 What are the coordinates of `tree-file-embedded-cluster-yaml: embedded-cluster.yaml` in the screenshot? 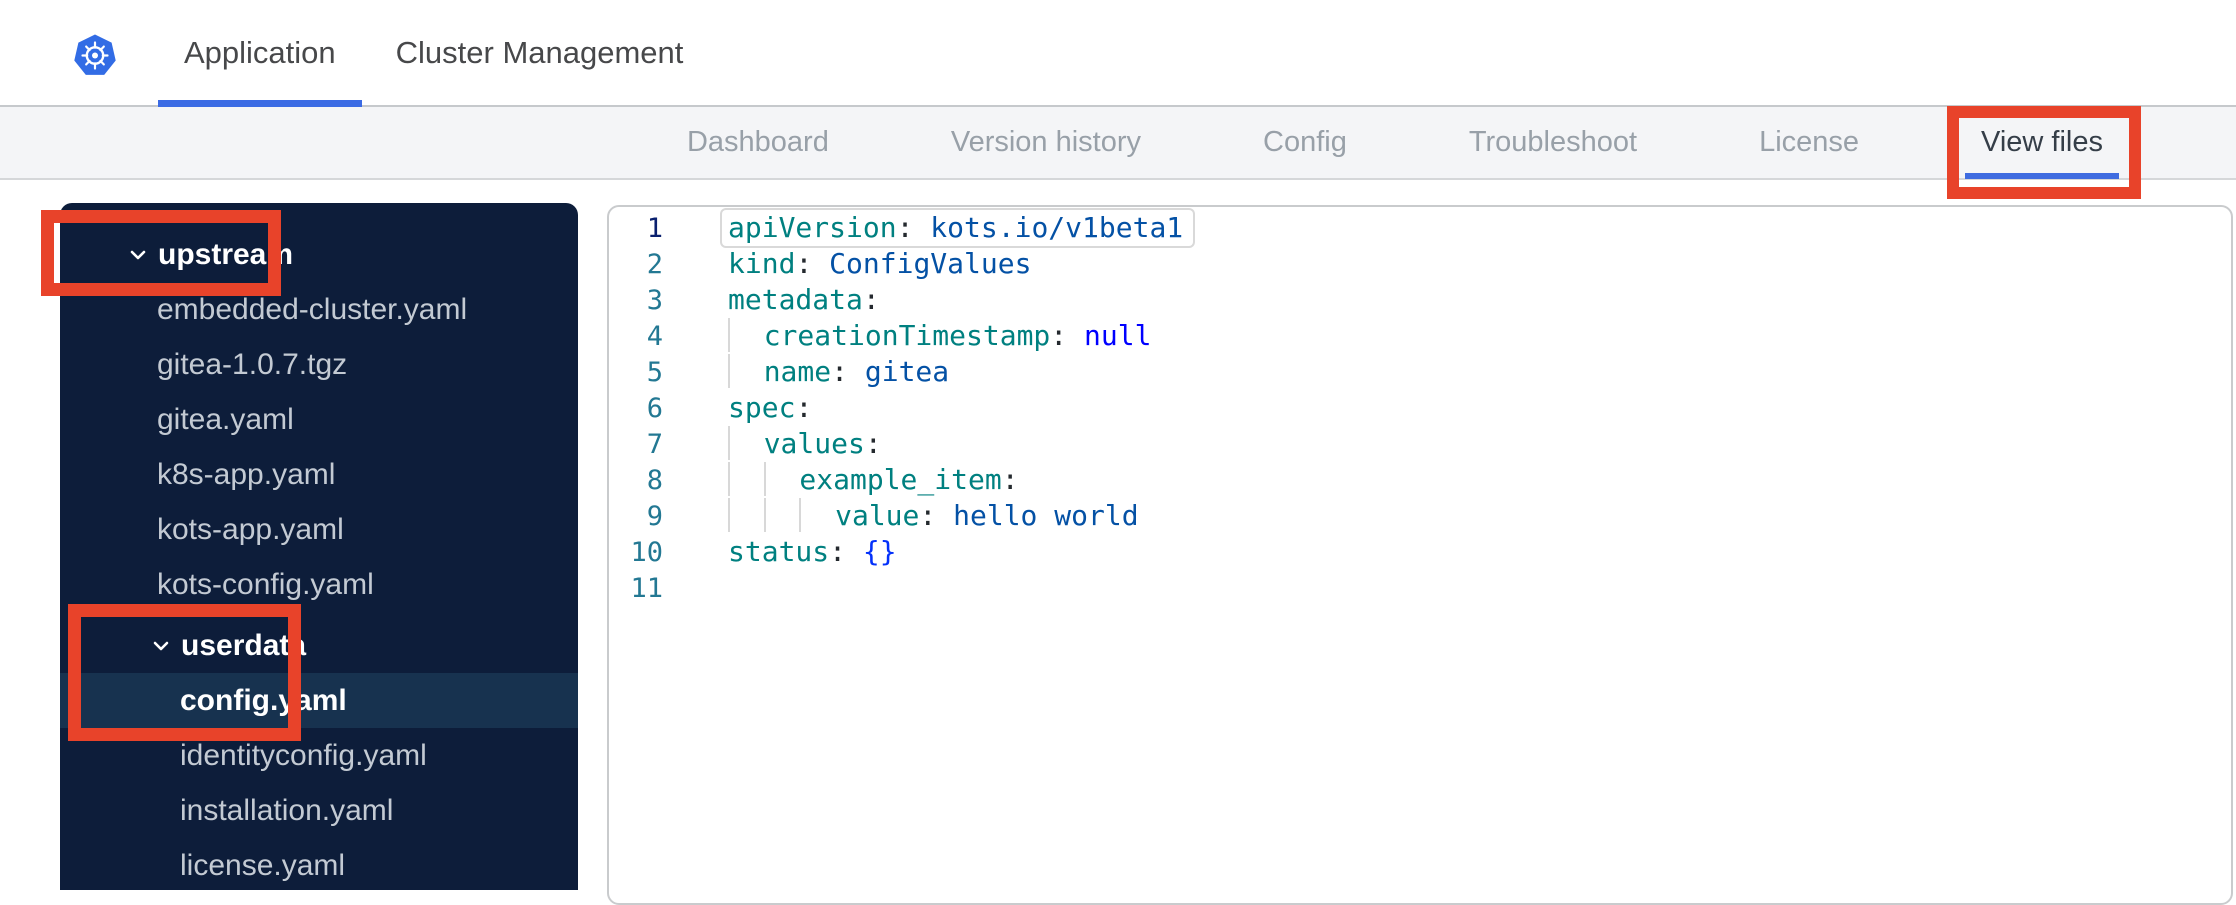 It's located at (319, 309).